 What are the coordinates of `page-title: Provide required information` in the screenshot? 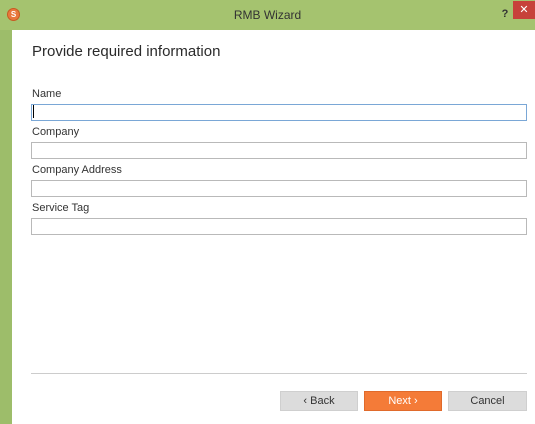 It's located at (126, 51).